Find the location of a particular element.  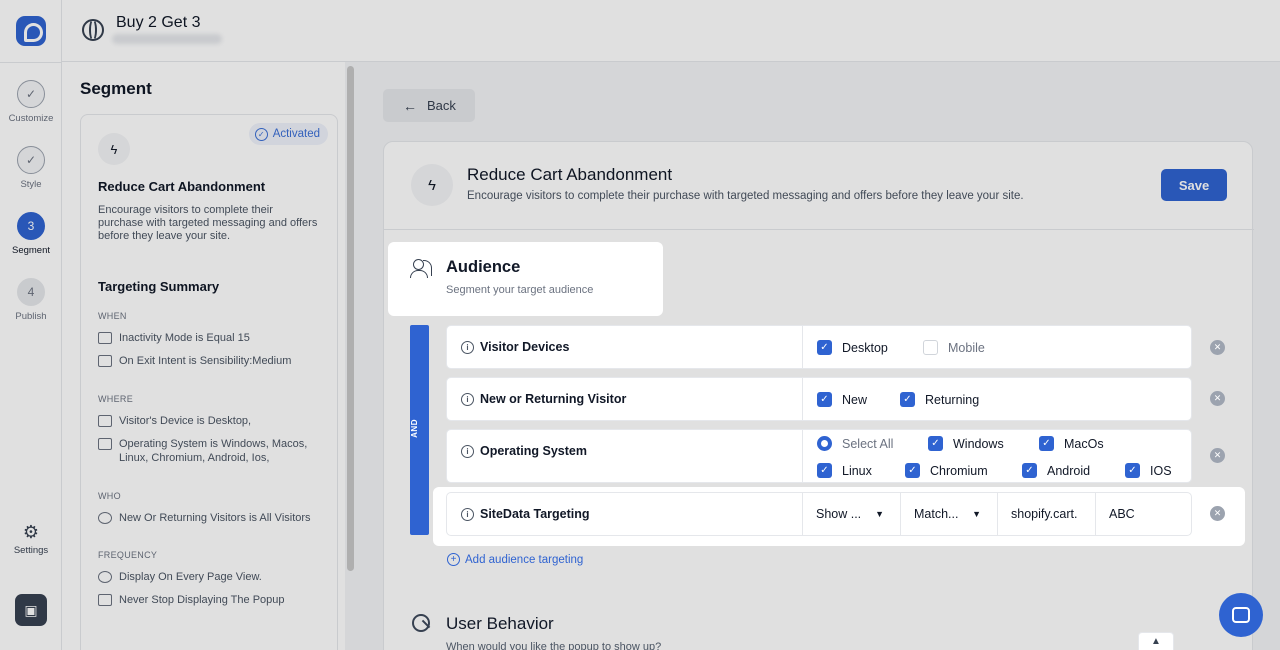

checkbox-linux: ✓ Linux is located at coordinates (844, 470).